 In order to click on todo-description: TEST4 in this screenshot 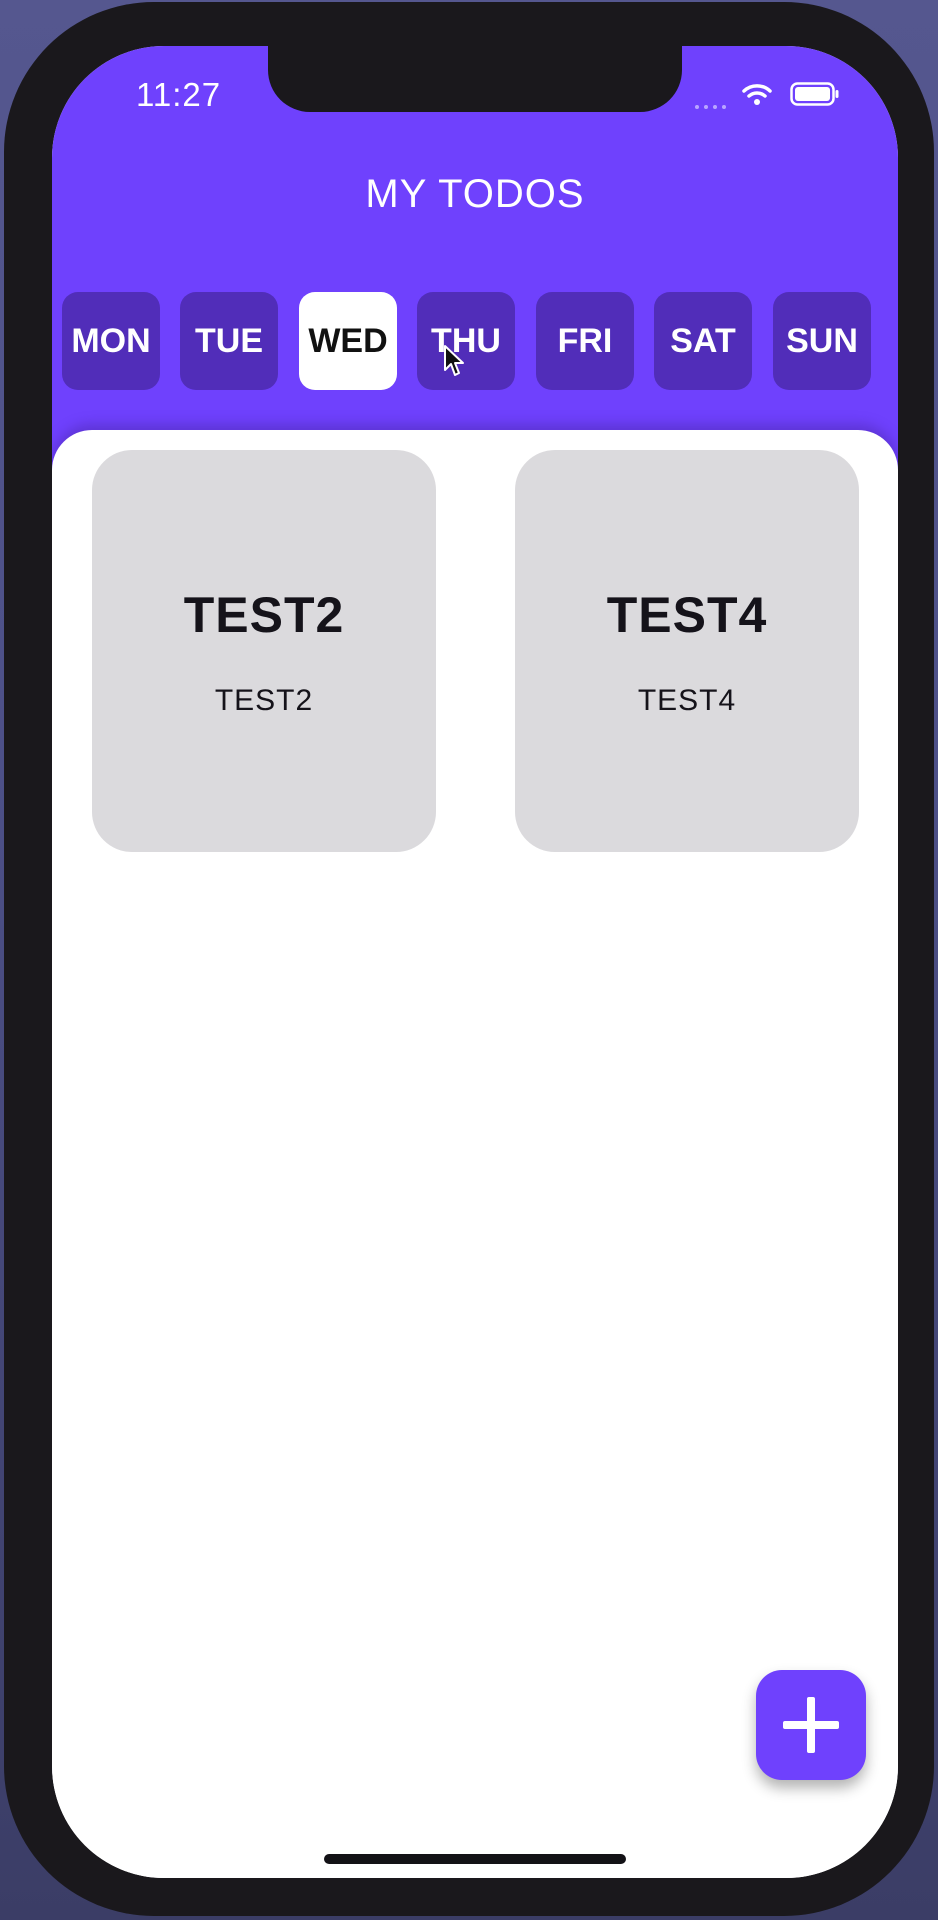, I will do `click(687, 700)`.